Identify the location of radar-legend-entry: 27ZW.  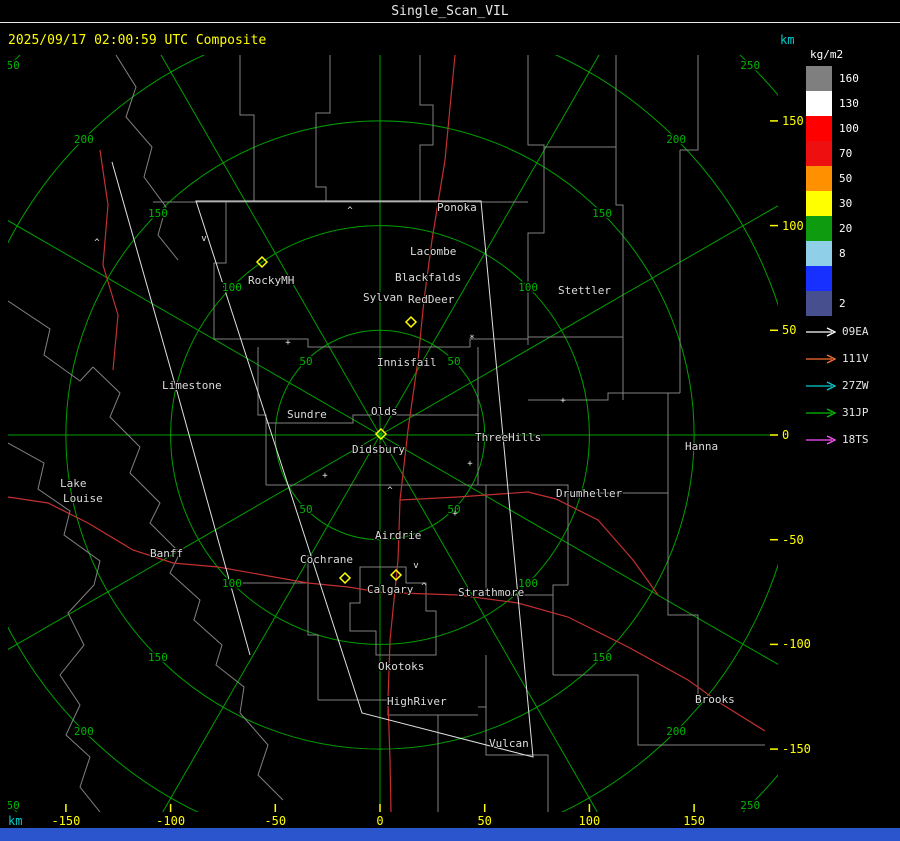
(837, 385).